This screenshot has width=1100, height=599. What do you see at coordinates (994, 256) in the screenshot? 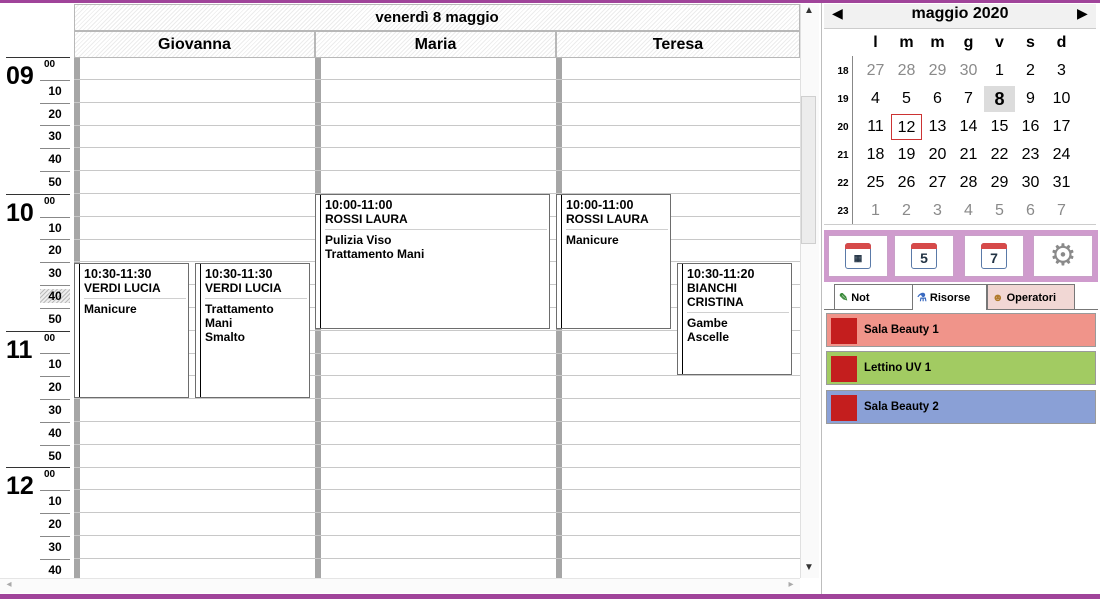
I see `week-view-button: 7` at bounding box center [994, 256].